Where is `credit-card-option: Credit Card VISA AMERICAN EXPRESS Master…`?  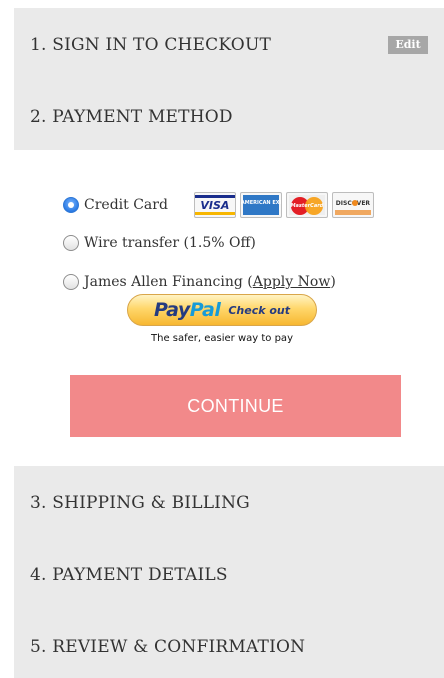
credit-card-option: Credit Card VISA AMERICAN EXPRESS Master… is located at coordinates (220, 205).